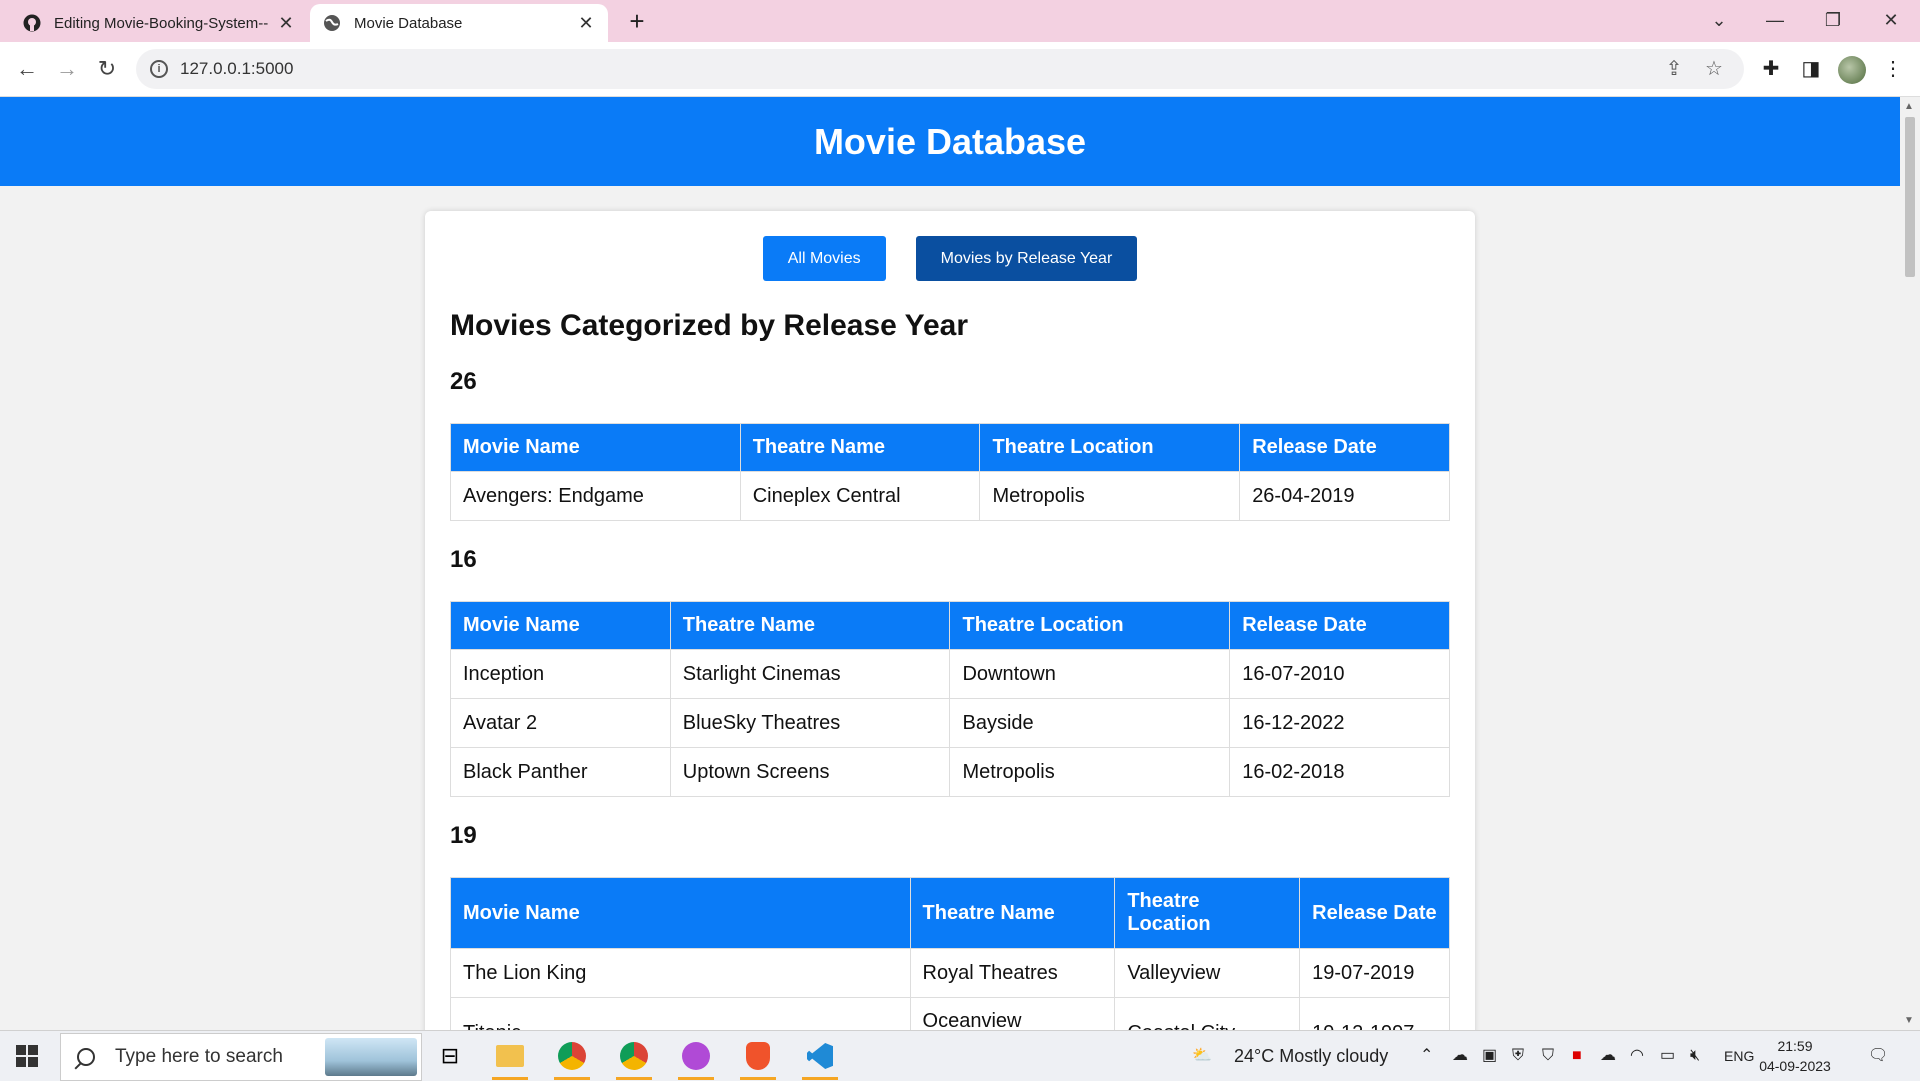  What do you see at coordinates (1719, 21) in the screenshot?
I see `tab-search-chevron-icon: ⌄` at bounding box center [1719, 21].